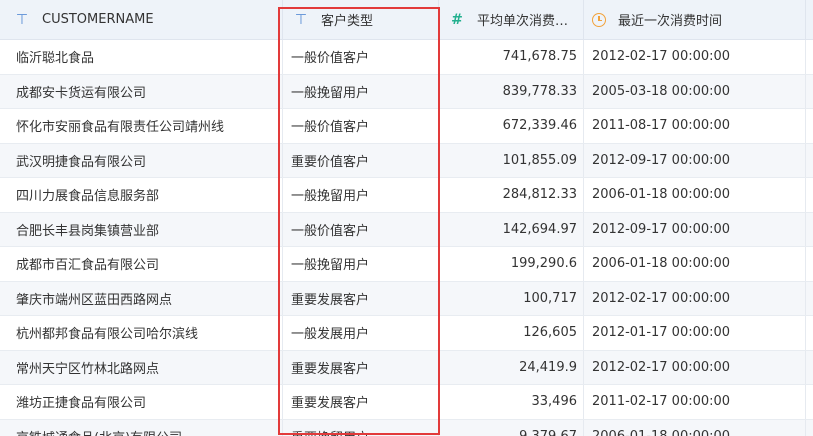  I want to click on cell-avg-spend: 142,694.97, so click(511, 229).